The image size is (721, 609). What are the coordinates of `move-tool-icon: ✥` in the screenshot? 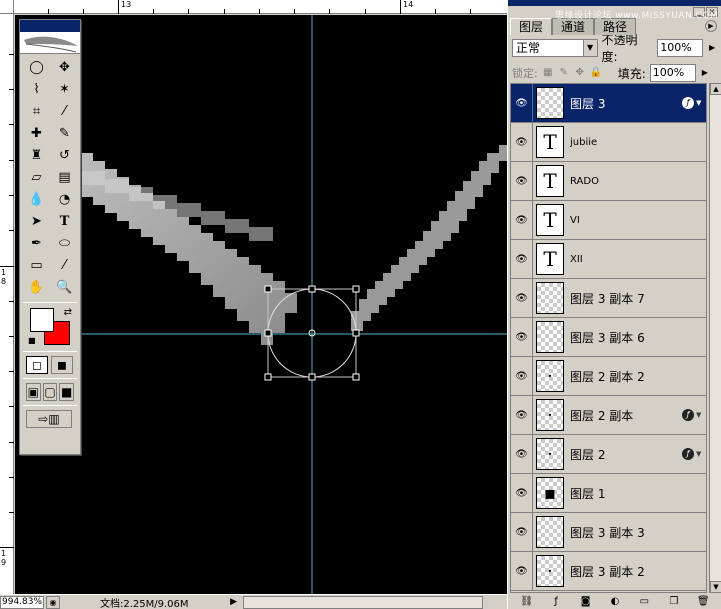 It's located at (64, 67).